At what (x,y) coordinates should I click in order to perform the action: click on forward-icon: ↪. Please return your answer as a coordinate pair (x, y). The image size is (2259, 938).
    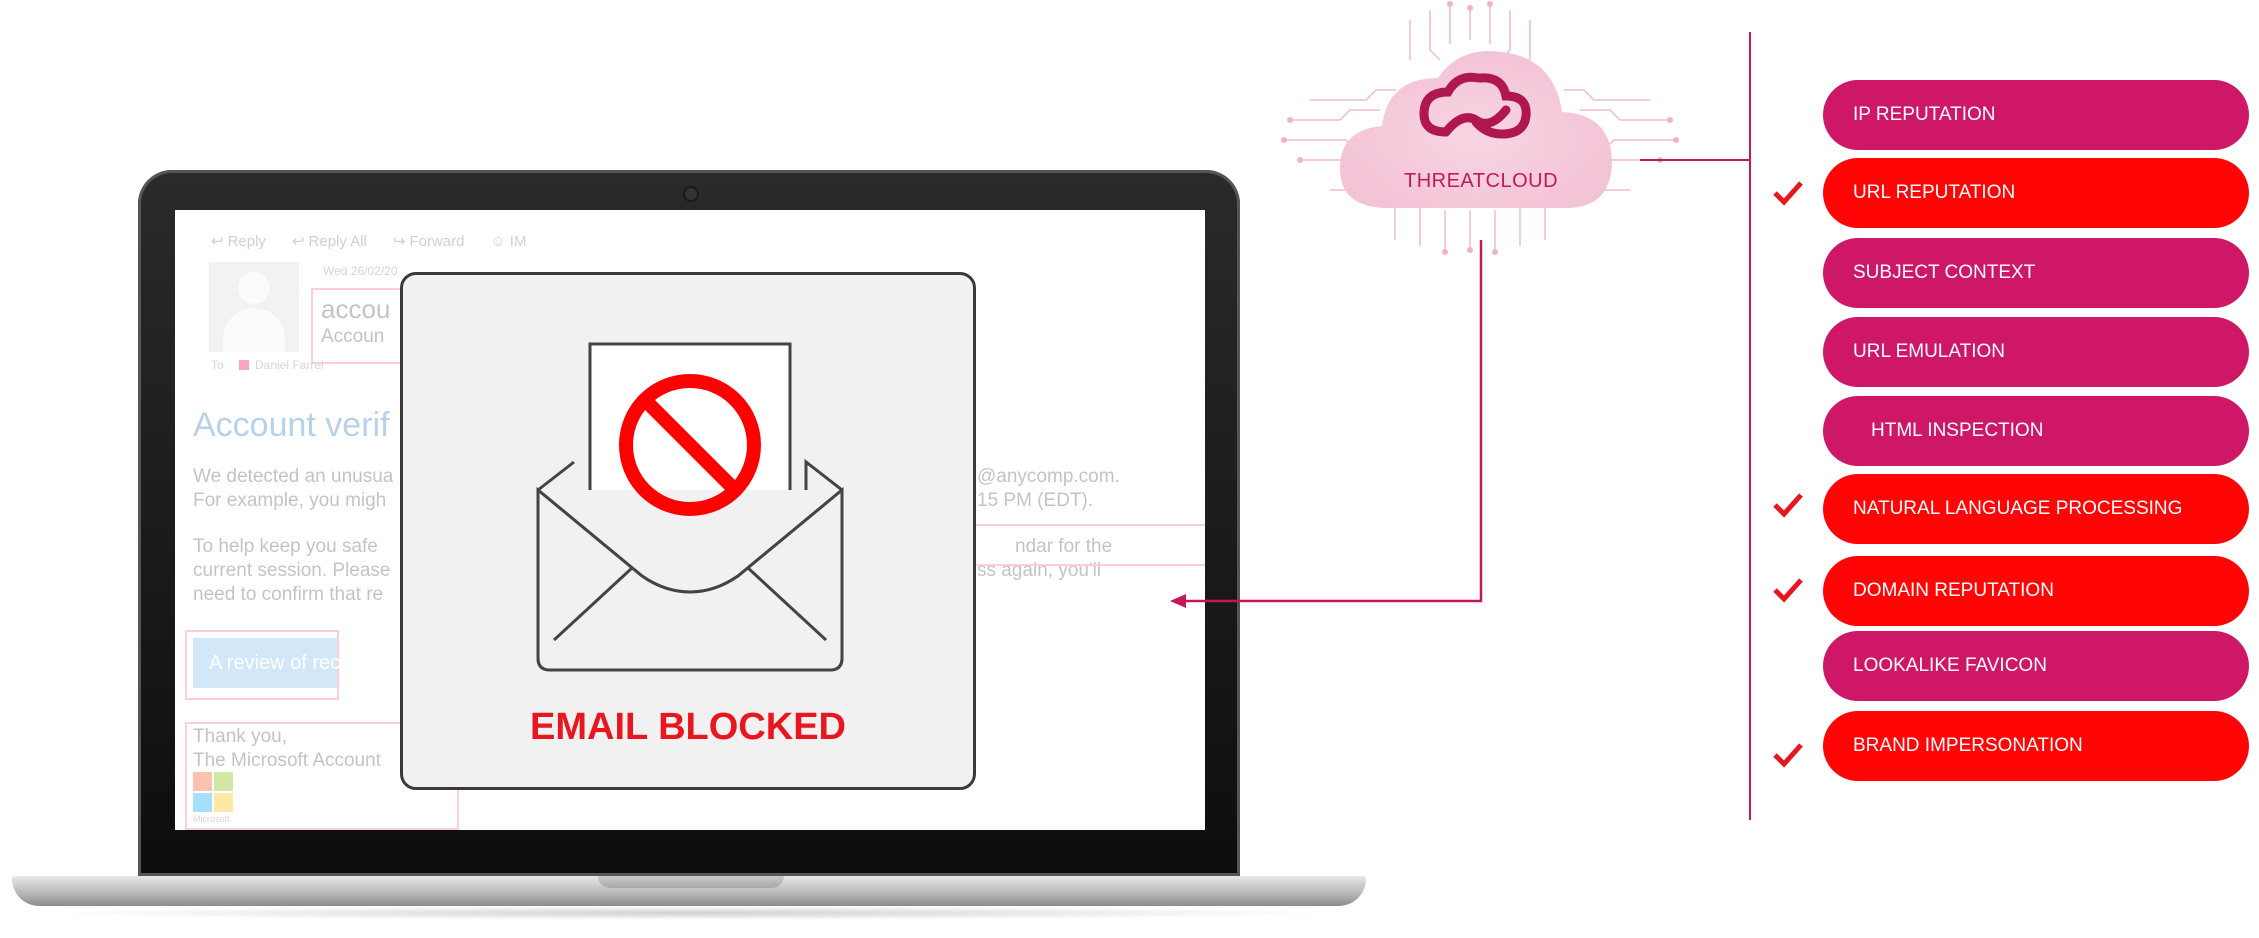
    Looking at the image, I should click on (399, 241).